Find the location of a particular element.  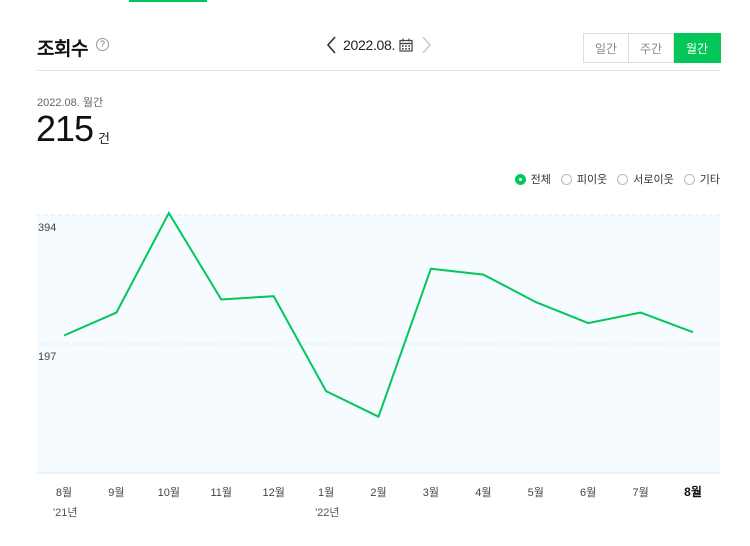

y-tick-label: 197 is located at coordinates (47, 357).